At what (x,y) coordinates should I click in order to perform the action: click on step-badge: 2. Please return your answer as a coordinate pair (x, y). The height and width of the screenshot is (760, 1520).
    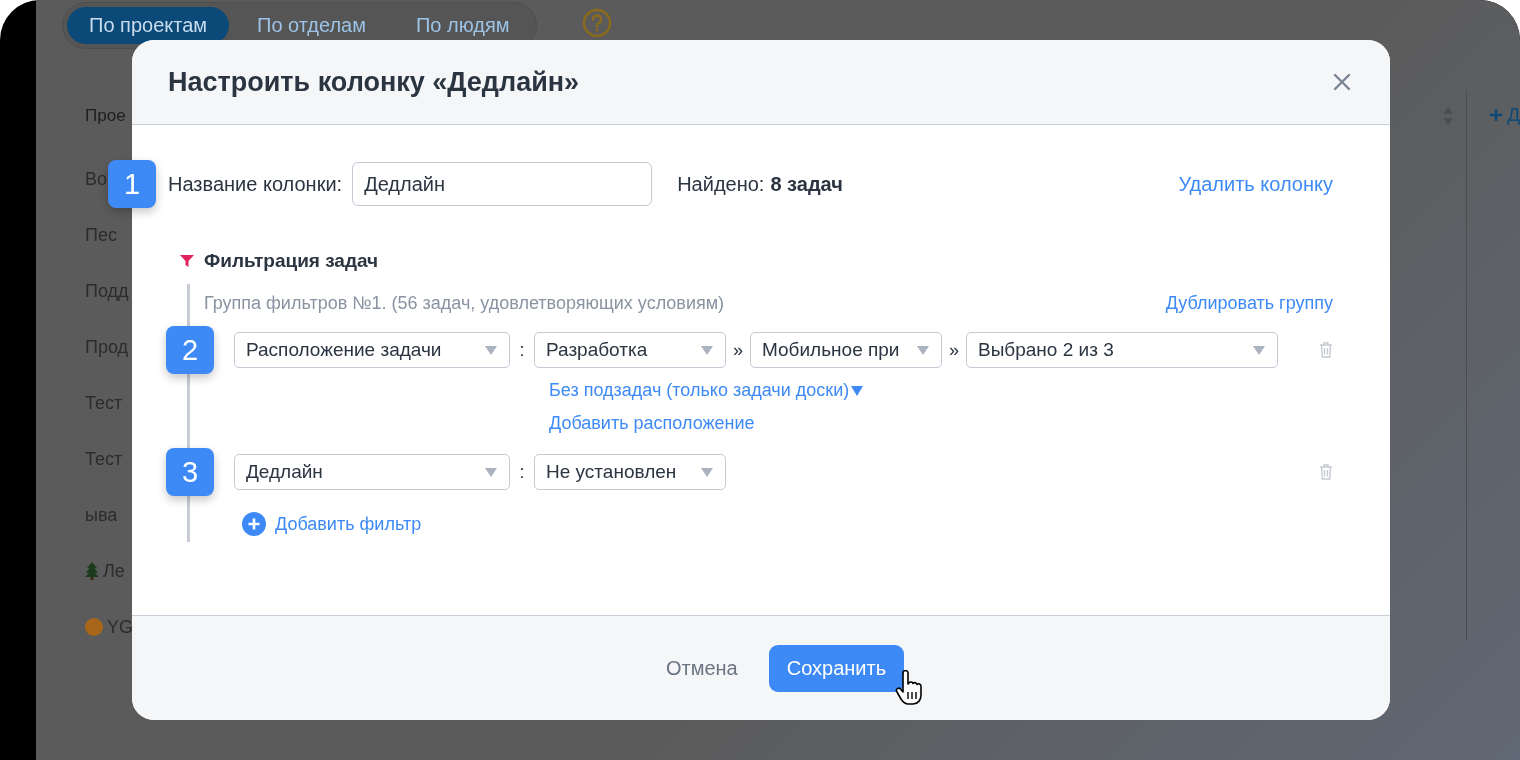
    Looking at the image, I should click on (190, 350).